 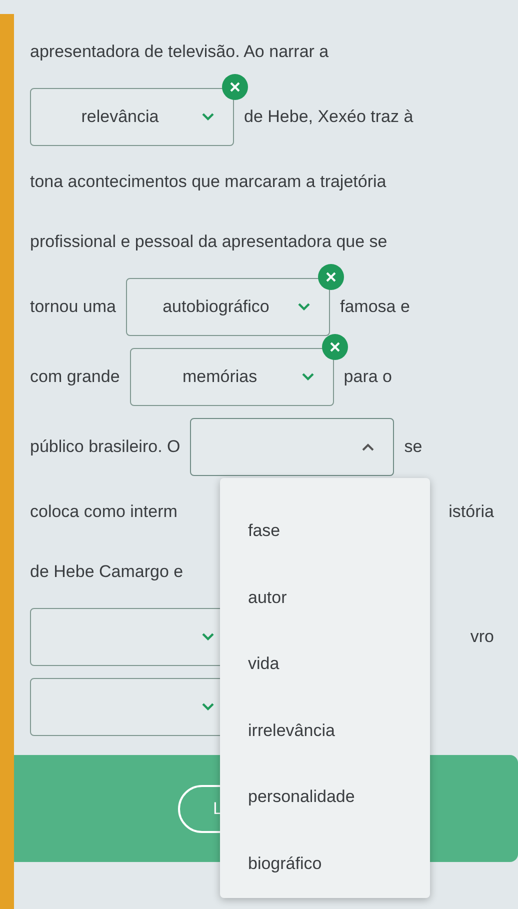 I want to click on sentence-text: tornou uma, so click(x=73, y=307).